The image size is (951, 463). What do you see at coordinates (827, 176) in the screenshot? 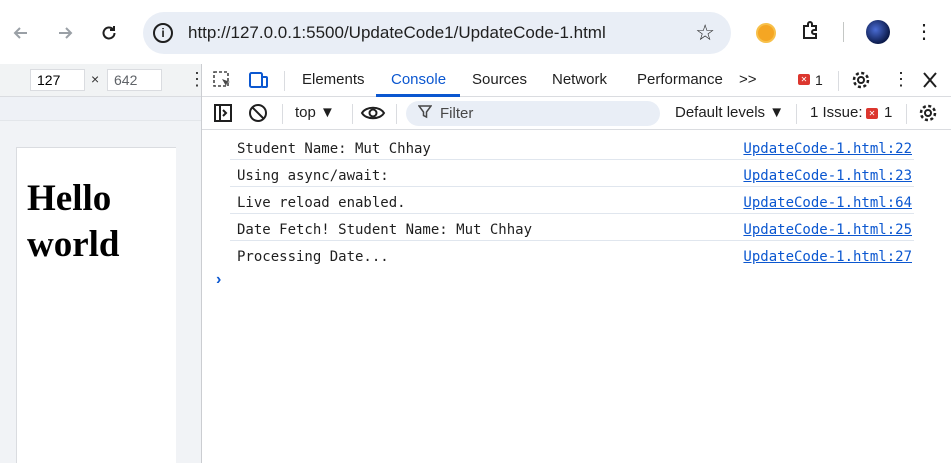
I see `message-source-link: UpdateCode-1.html:23` at bounding box center [827, 176].